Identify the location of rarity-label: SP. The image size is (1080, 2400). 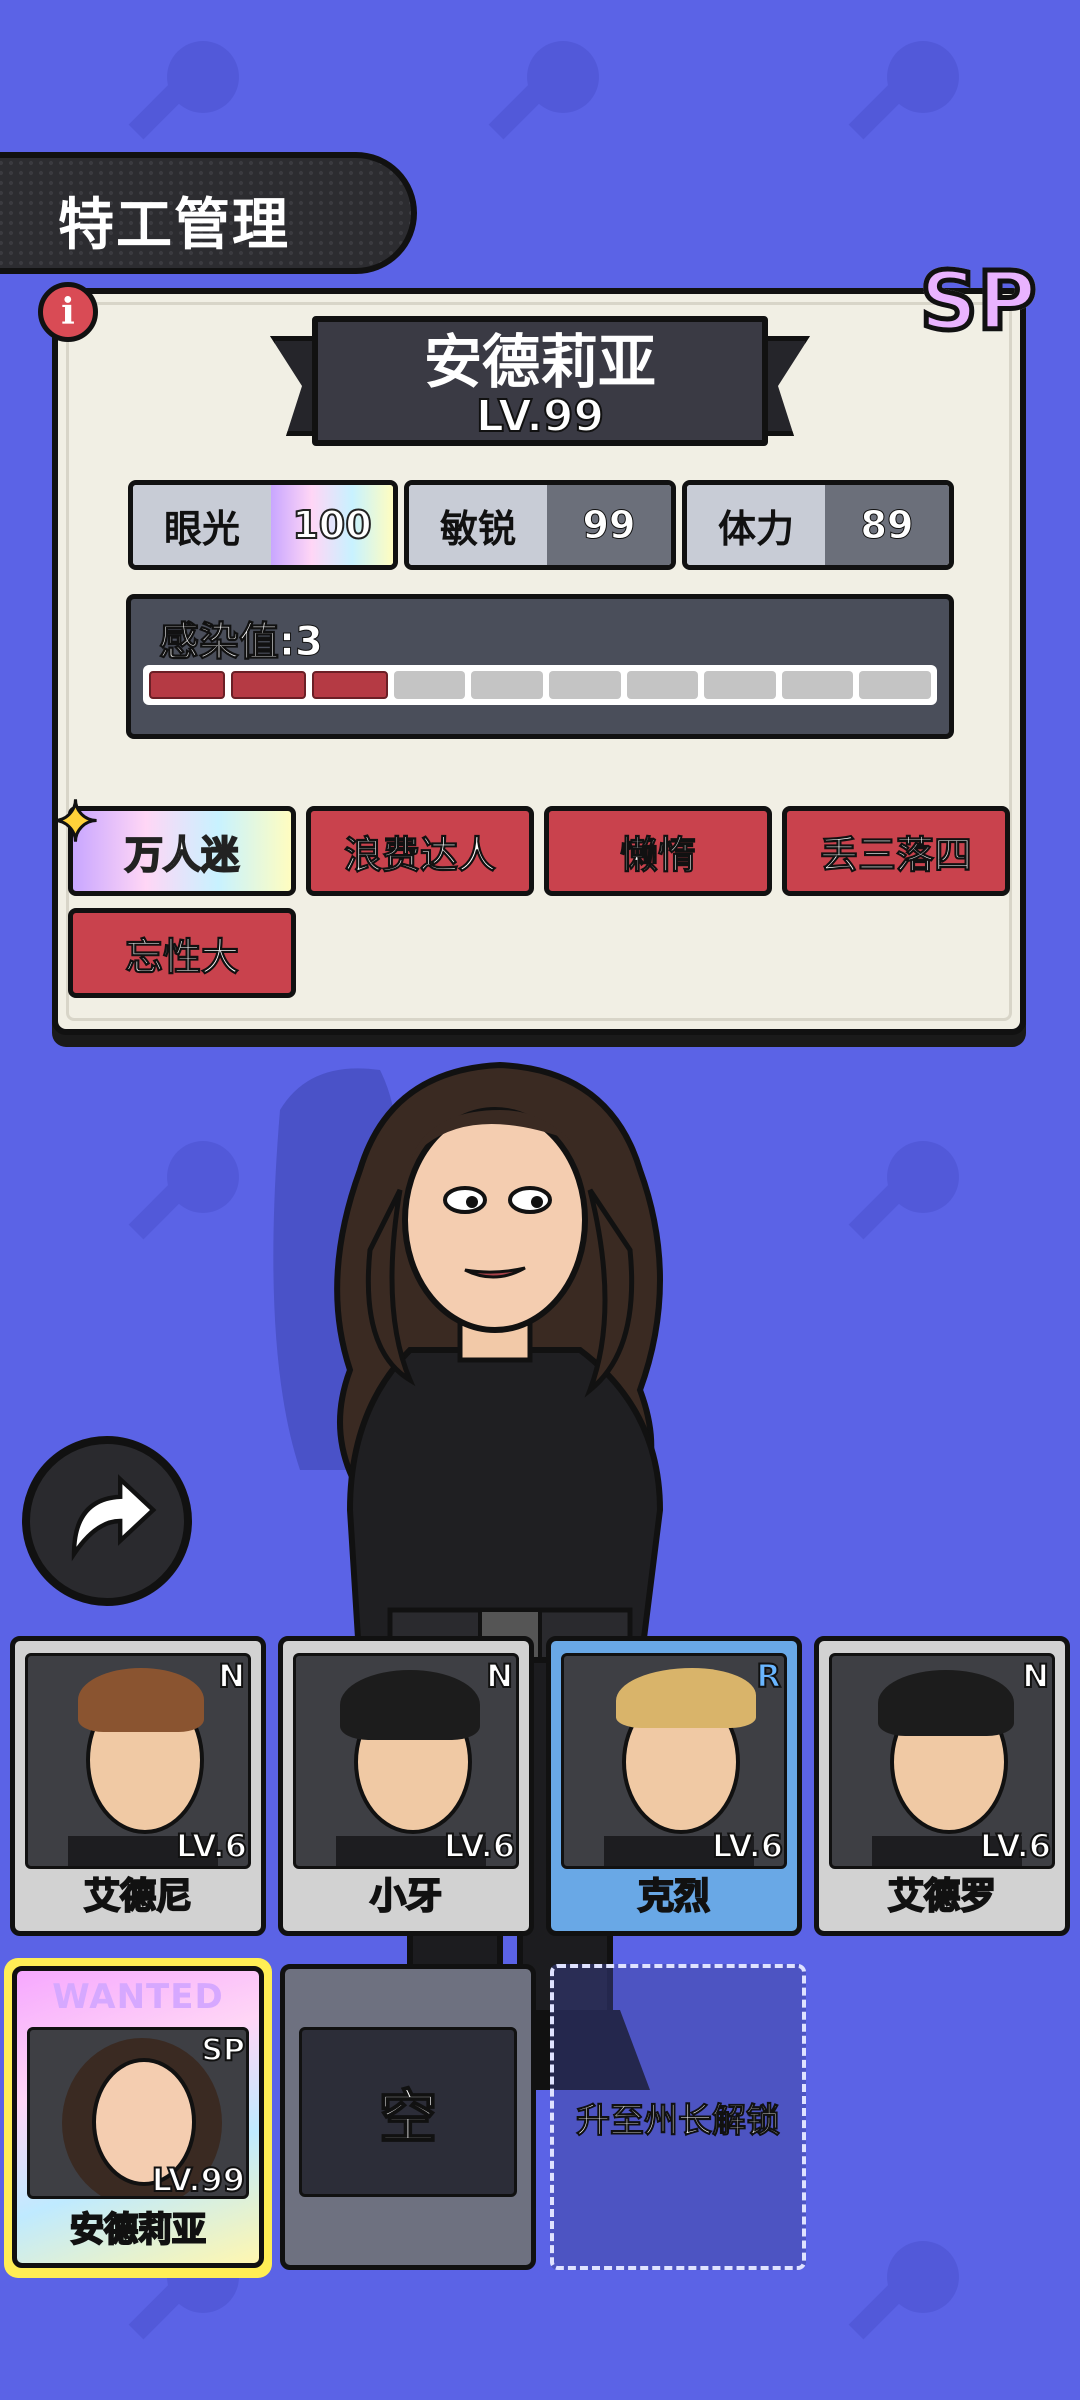
(223, 2050).